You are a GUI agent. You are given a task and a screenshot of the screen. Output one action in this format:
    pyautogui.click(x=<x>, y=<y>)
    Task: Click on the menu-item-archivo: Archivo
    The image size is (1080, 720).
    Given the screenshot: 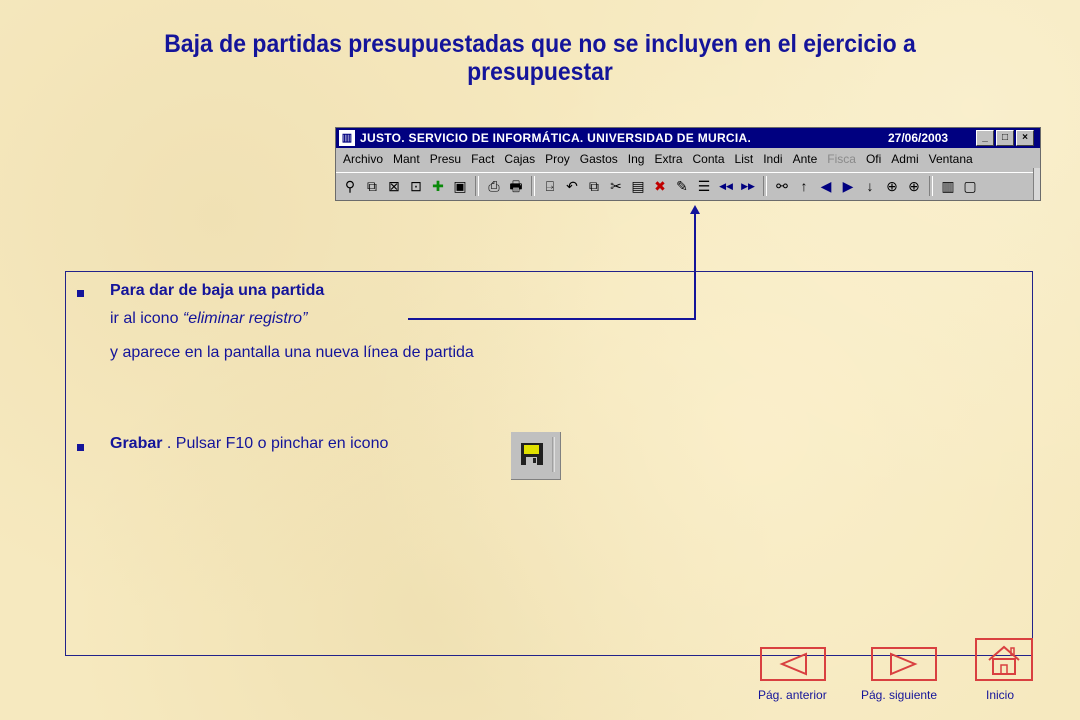 What is the action you would take?
    pyautogui.click(x=363, y=159)
    